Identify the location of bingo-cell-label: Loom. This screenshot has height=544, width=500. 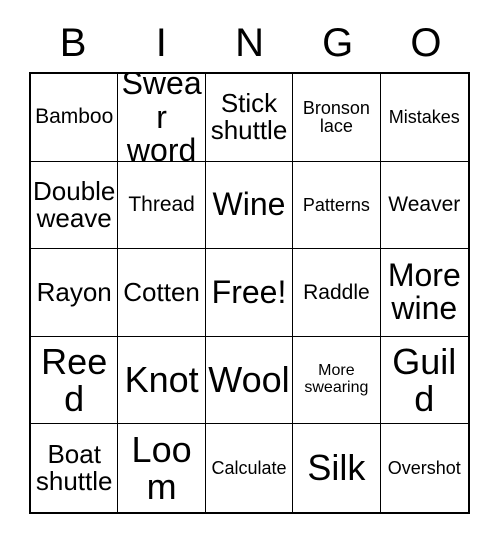
(161, 468).